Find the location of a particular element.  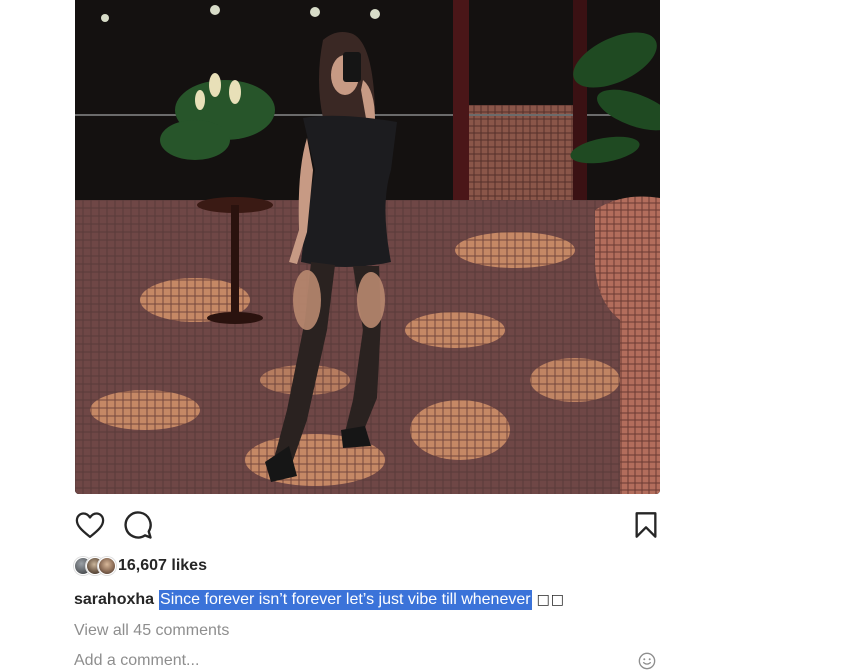

like-button is located at coordinates (90, 525).